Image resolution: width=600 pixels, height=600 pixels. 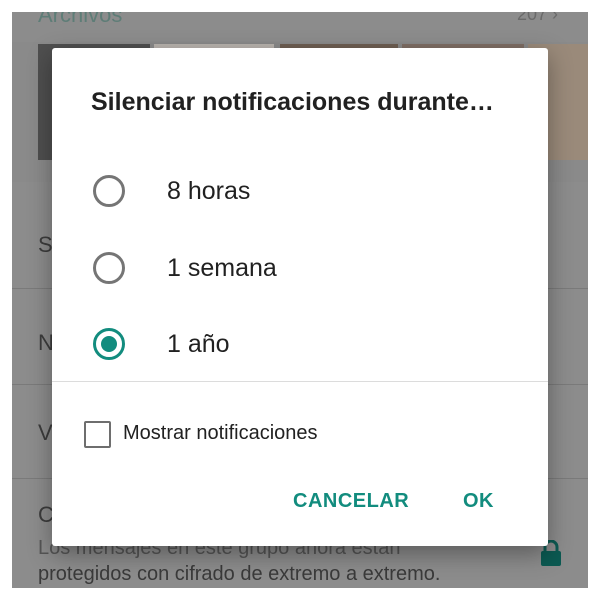 What do you see at coordinates (300, 344) in the screenshot?
I see `mute-option-1-year: 1 año` at bounding box center [300, 344].